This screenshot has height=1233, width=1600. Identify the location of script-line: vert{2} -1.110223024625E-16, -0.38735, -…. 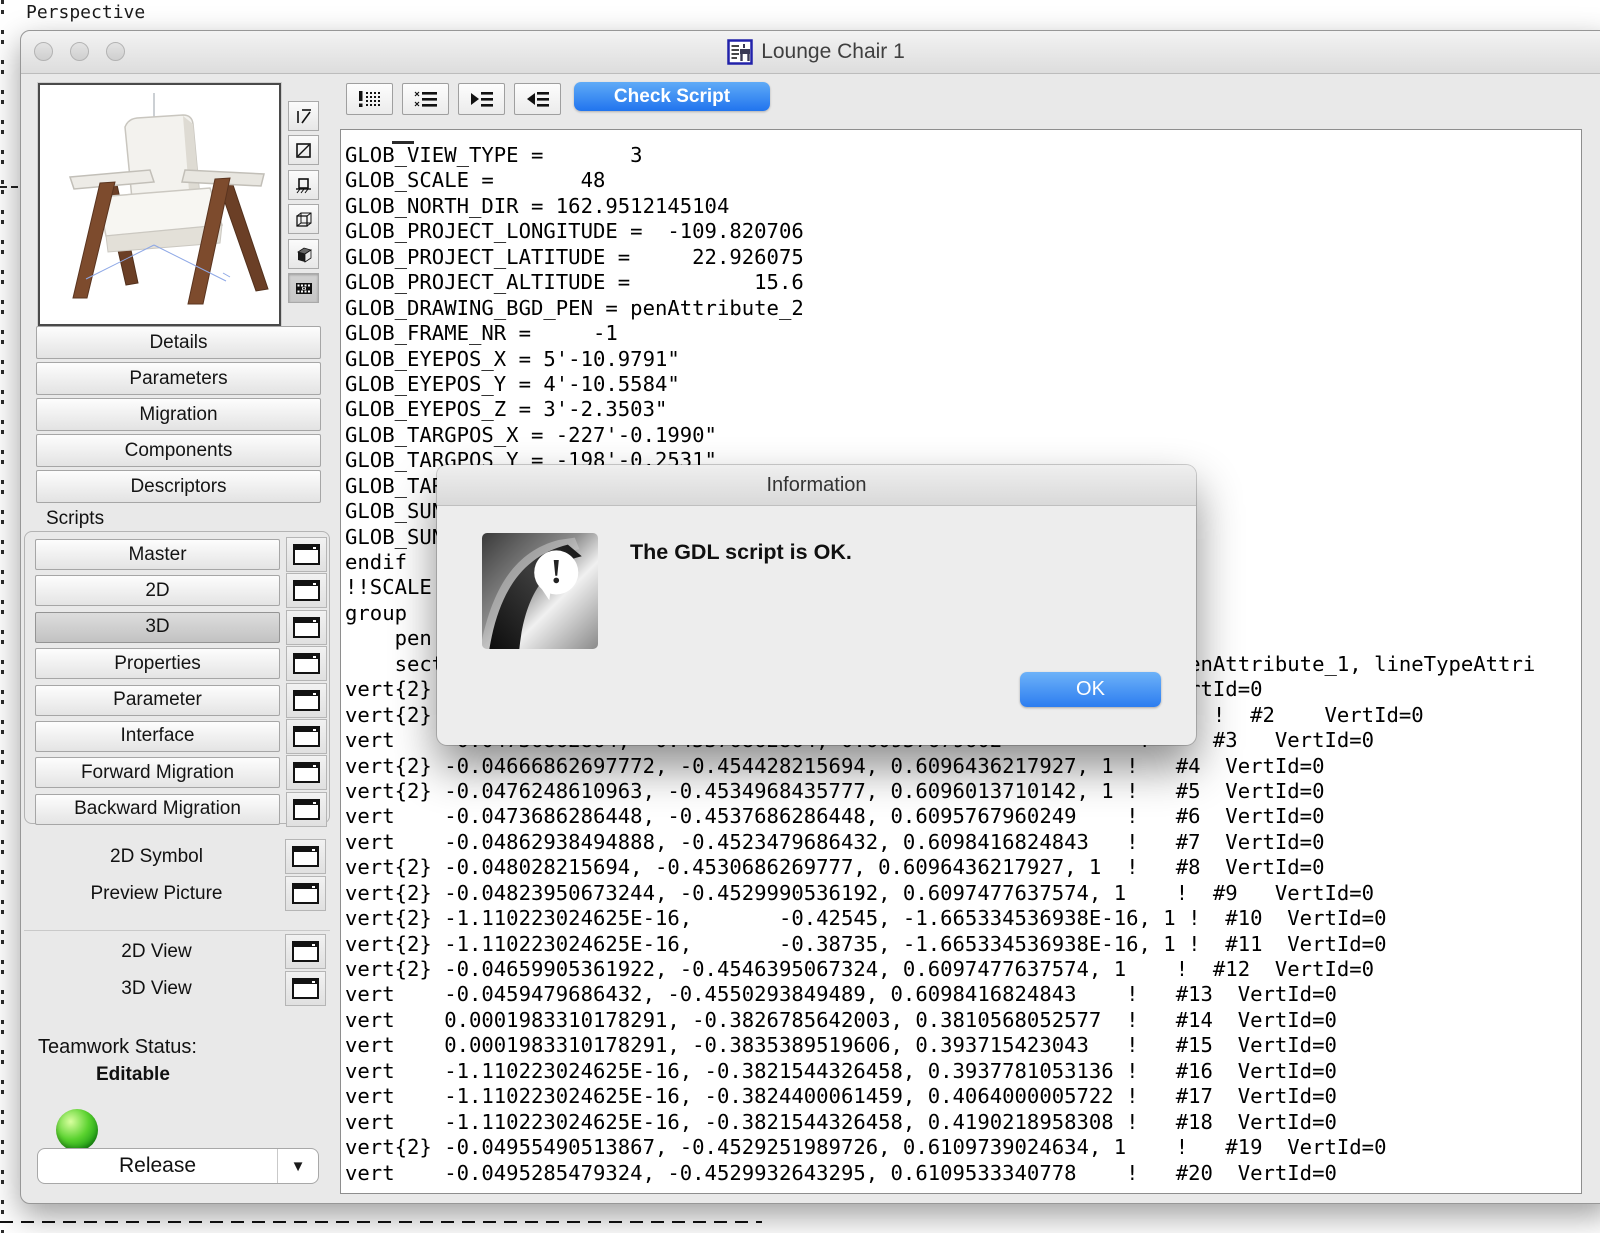
(866, 943).